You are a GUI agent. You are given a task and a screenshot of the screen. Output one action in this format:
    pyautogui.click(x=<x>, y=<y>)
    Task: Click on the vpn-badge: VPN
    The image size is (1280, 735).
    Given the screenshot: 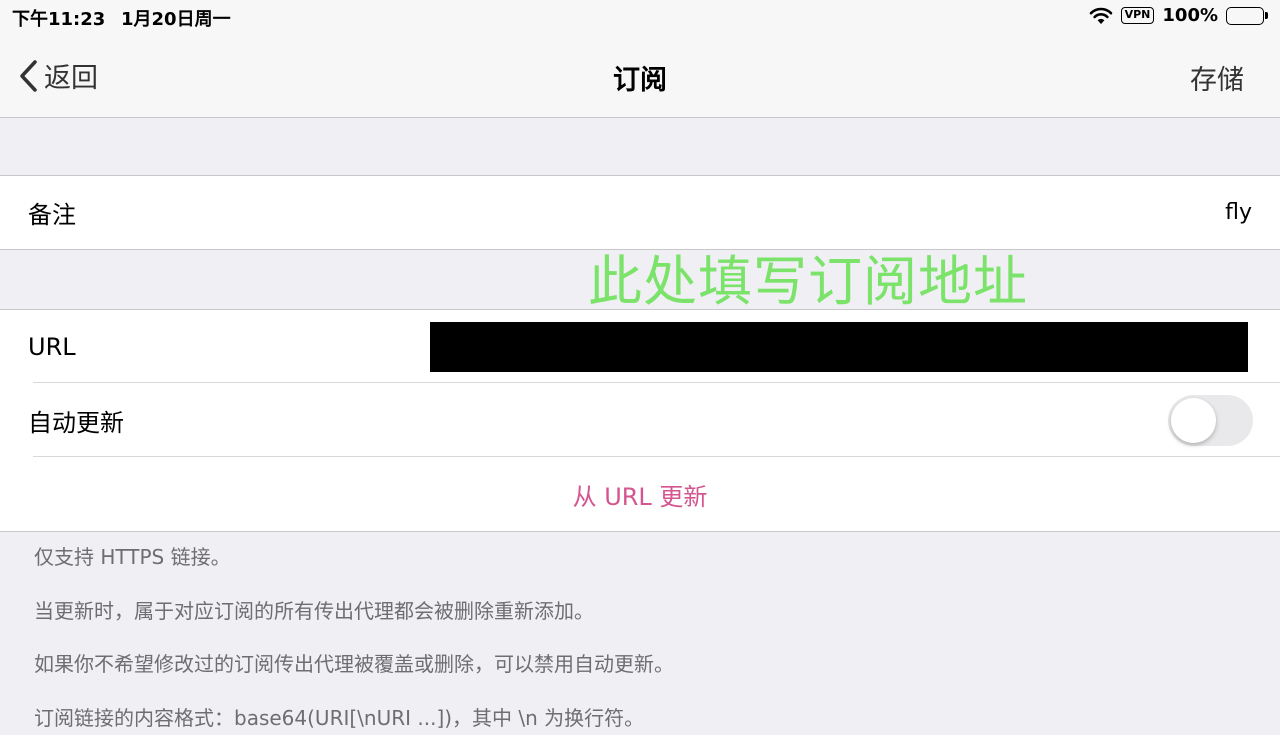 What is the action you would take?
    pyautogui.click(x=1137, y=15)
    